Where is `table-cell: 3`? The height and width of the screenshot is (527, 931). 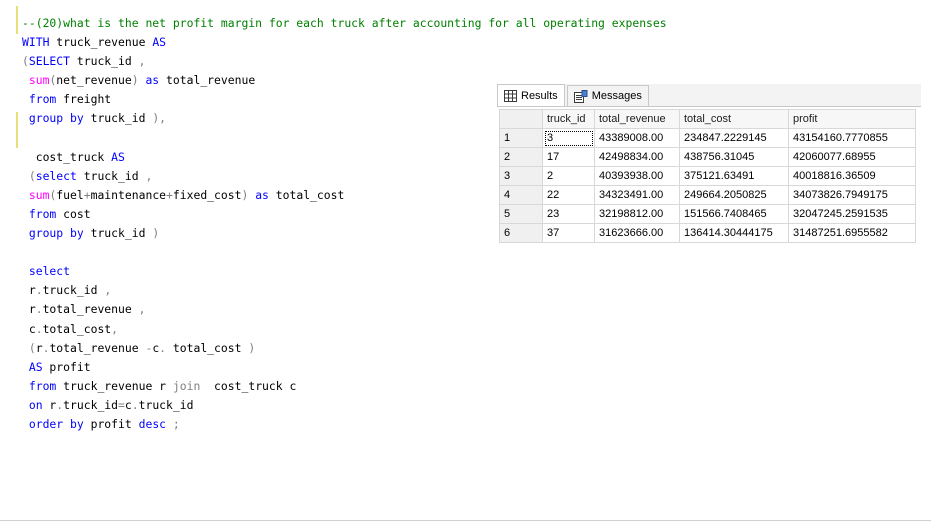
table-cell: 3 is located at coordinates (568, 138).